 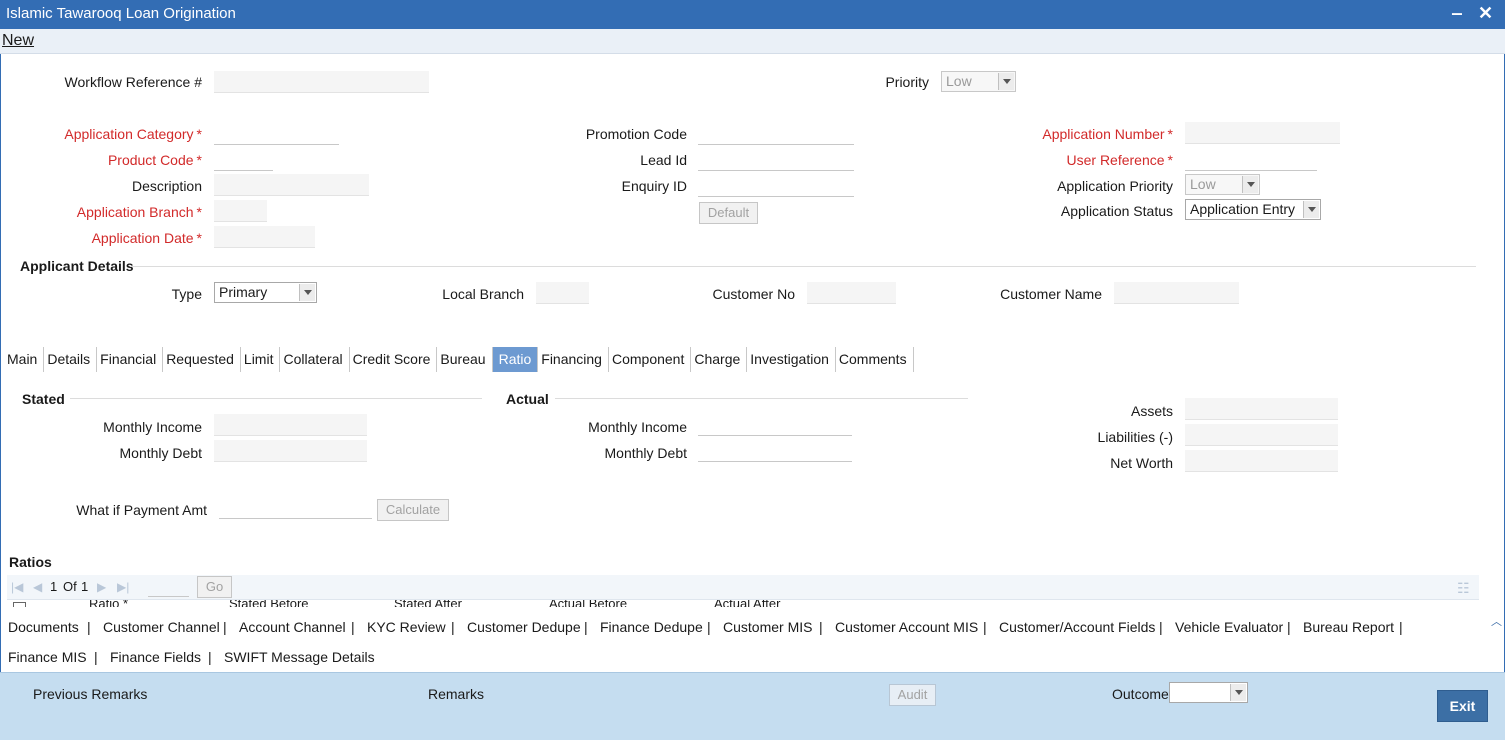 What do you see at coordinates (1261, 461) in the screenshot?
I see `net-worth-field` at bounding box center [1261, 461].